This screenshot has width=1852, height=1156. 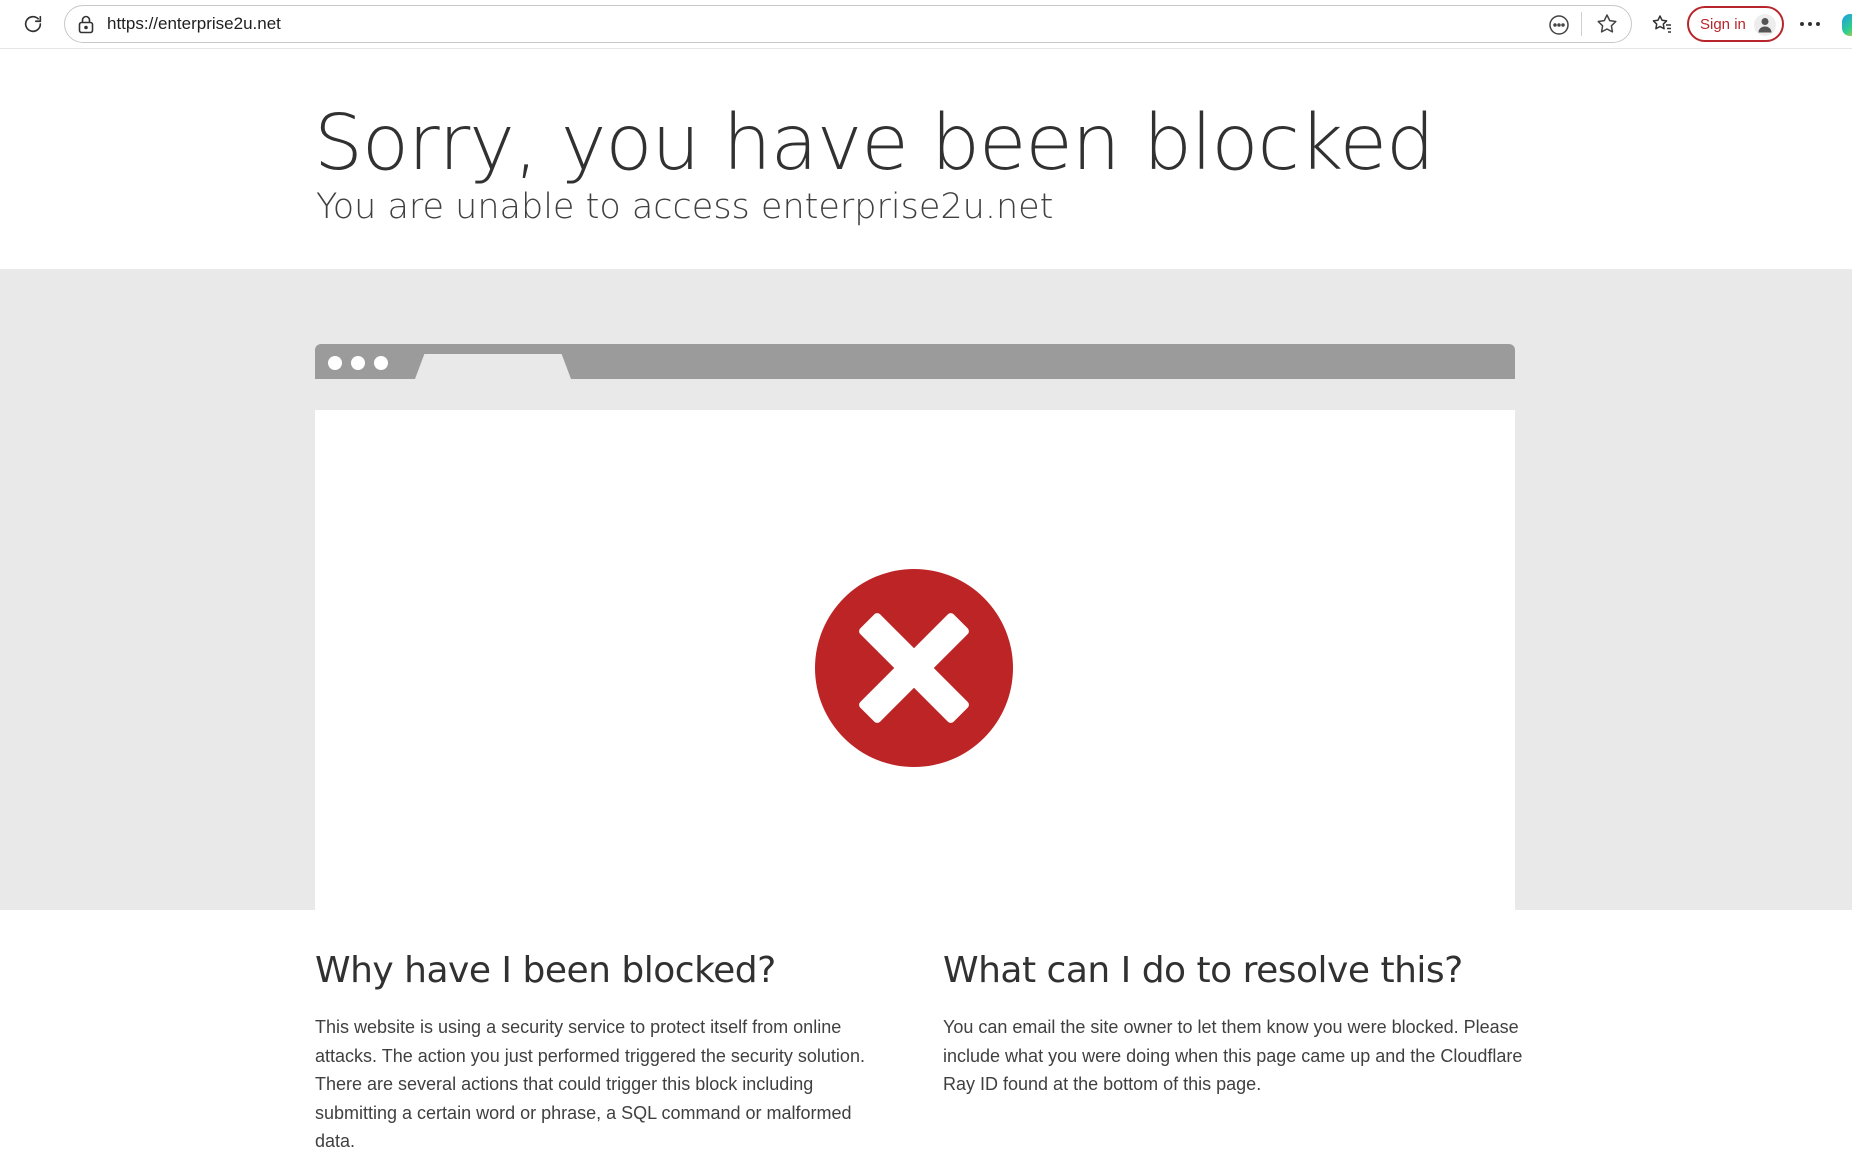 I want to click on browser-toolbar: https://enterprise2u.net Sign in, so click(x=926, y=24).